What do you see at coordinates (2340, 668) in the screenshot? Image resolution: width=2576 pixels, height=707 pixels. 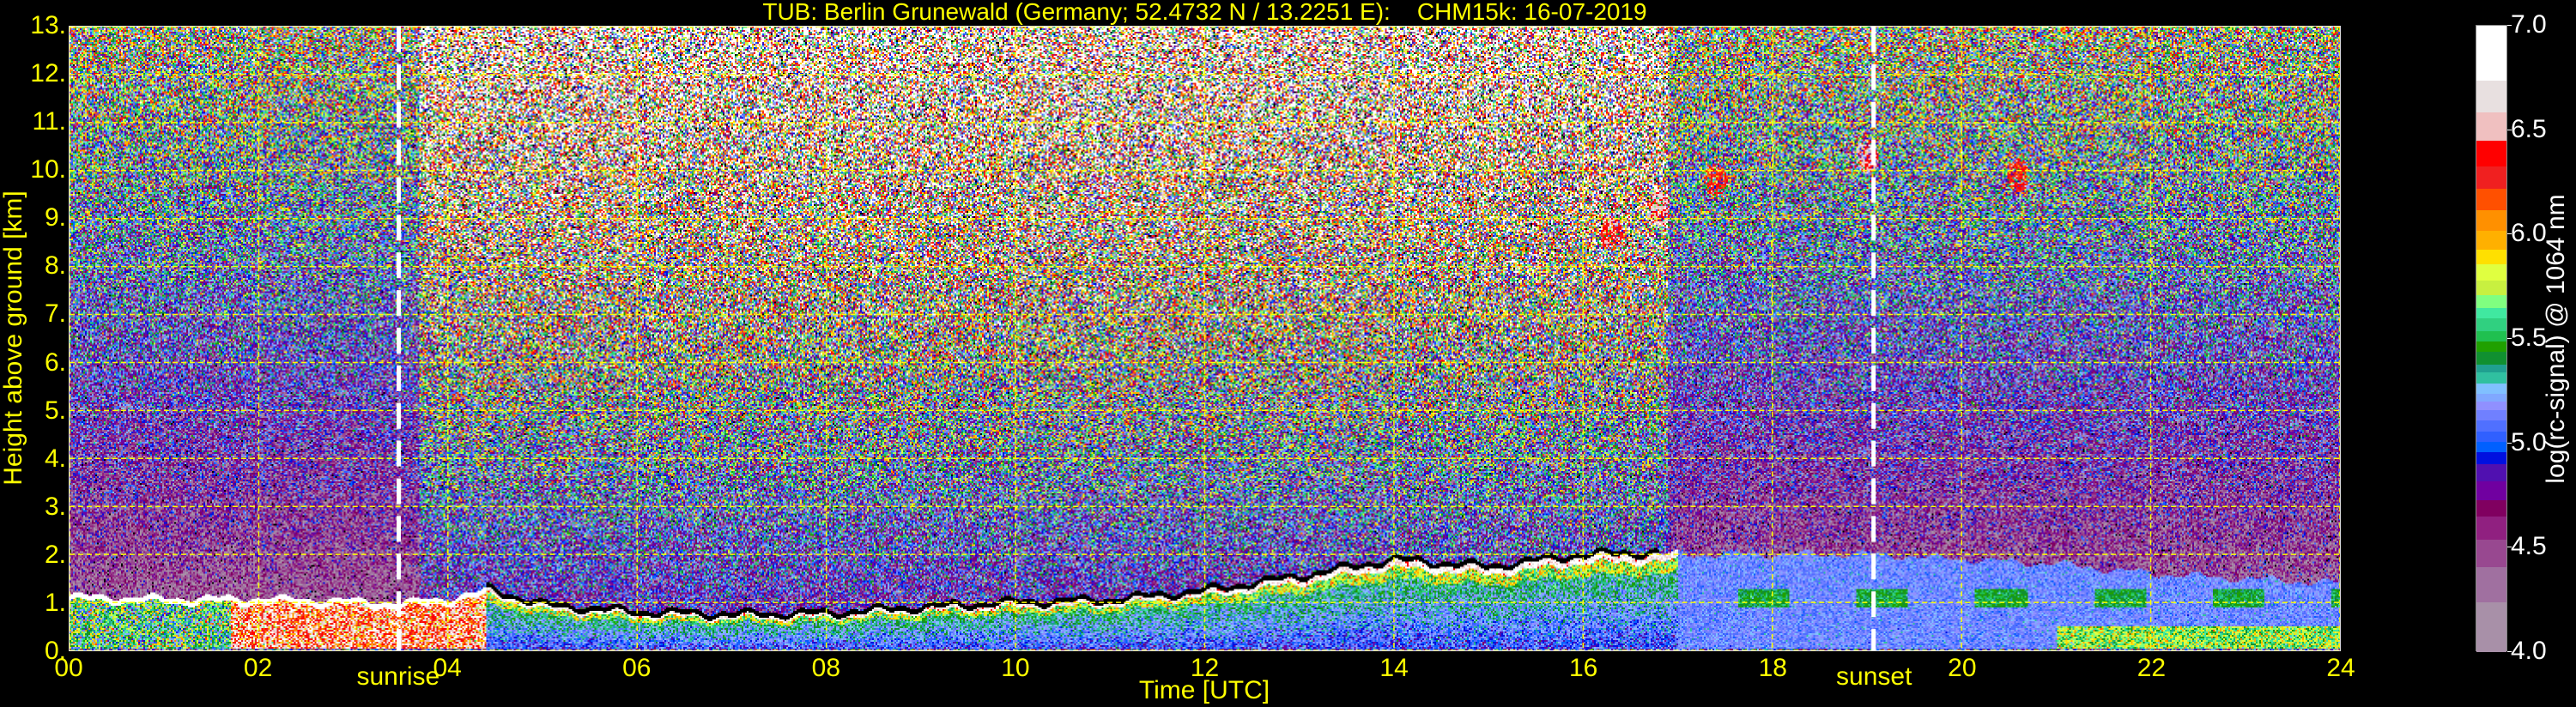 I see `x-tick-label: 24` at bounding box center [2340, 668].